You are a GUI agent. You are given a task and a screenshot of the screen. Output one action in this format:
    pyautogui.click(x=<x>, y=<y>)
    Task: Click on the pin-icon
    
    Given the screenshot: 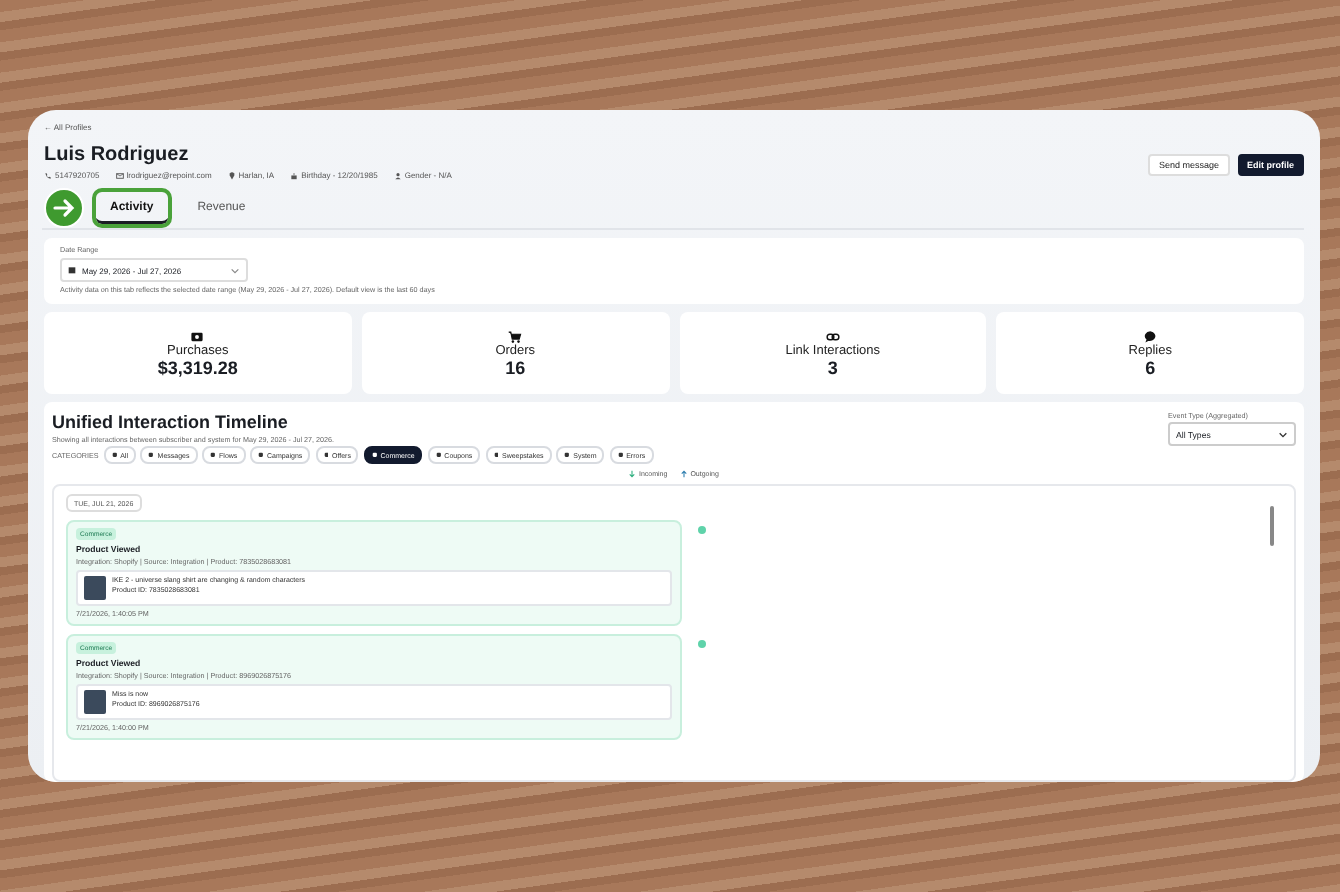 What is the action you would take?
    pyautogui.click(x=231, y=175)
    